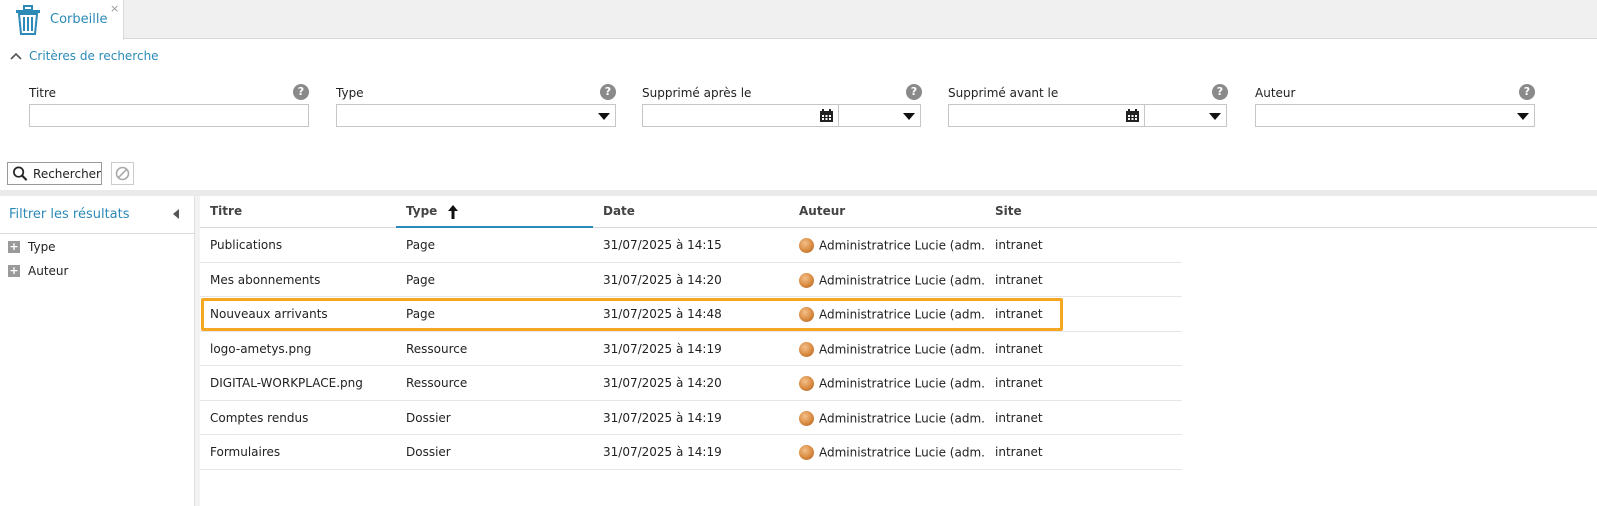 This screenshot has width=1597, height=506. I want to click on search-button-label: Rechercher, so click(67, 173).